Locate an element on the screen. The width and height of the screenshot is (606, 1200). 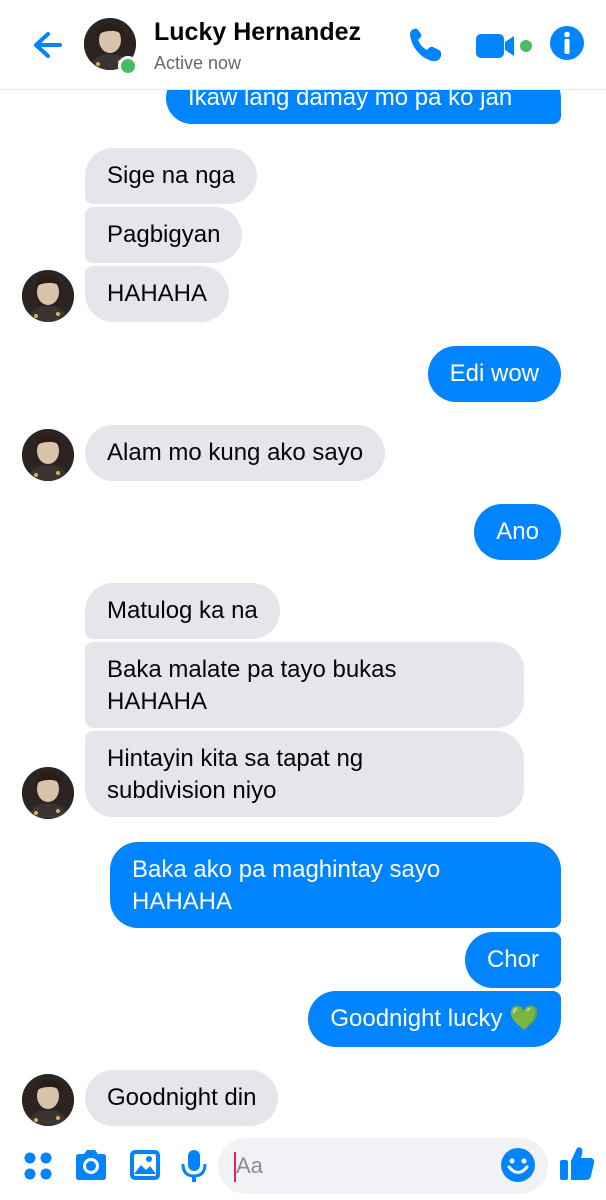
text-cursor is located at coordinates (235, 1167).